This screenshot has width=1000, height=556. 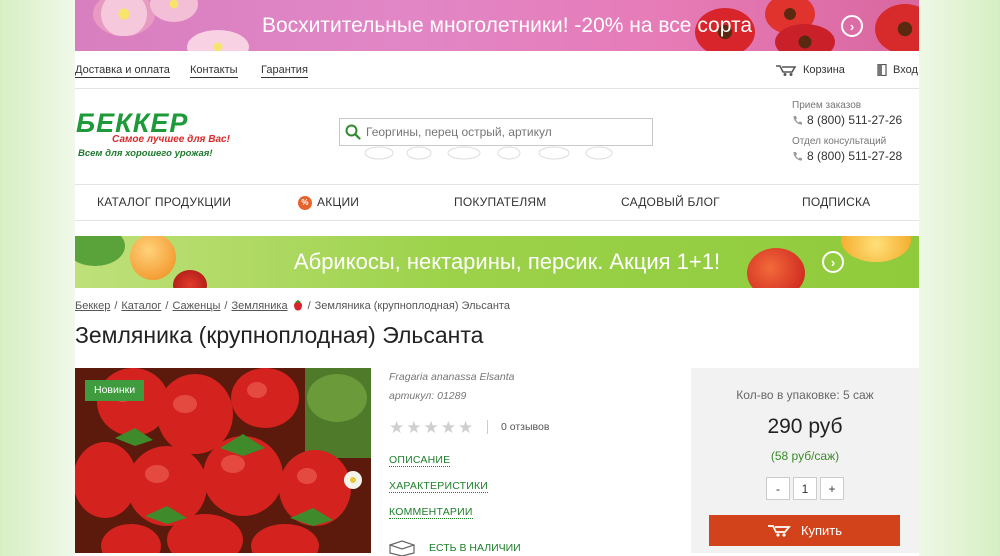 What do you see at coordinates (778, 488) in the screenshot?
I see `decrease-button: -` at bounding box center [778, 488].